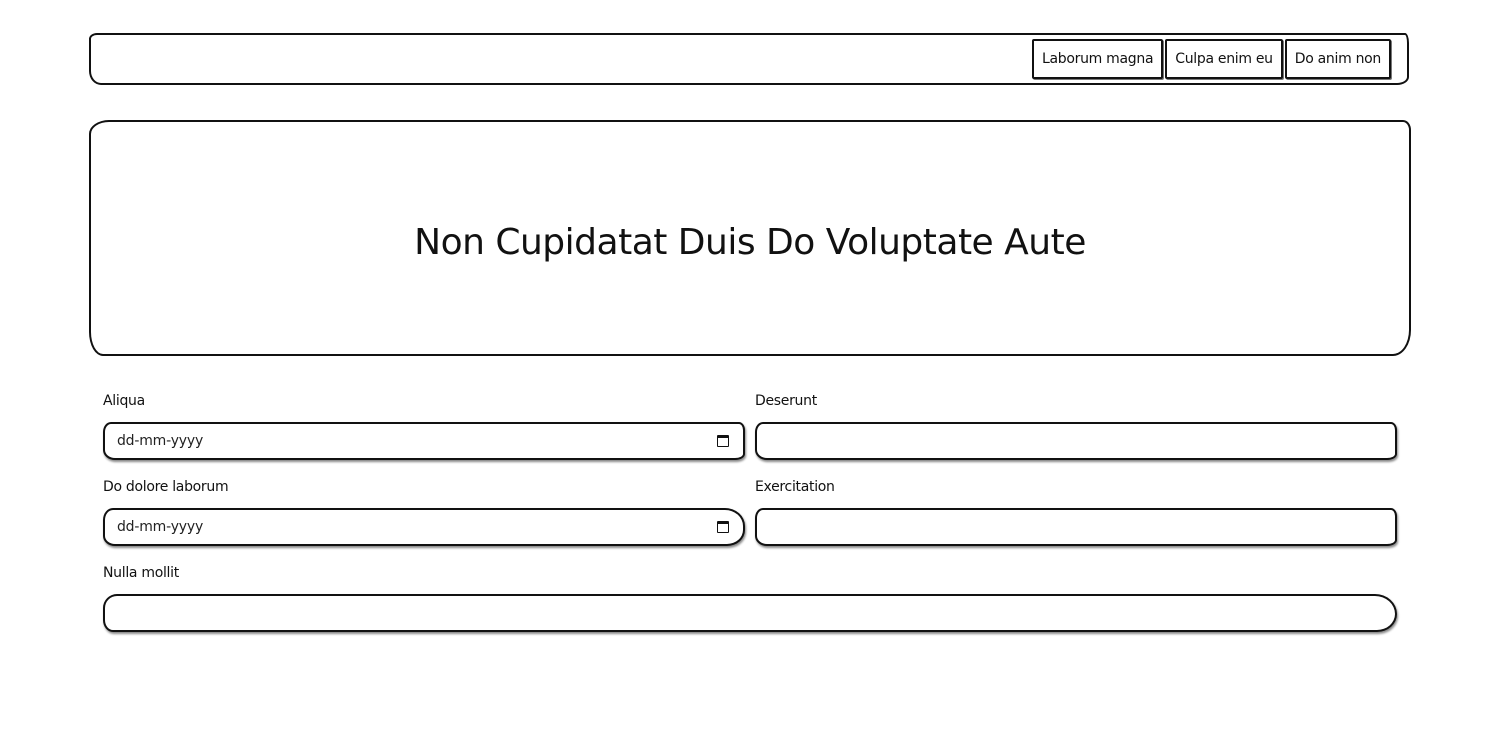 The height and width of the screenshot is (752, 1500). Describe the element at coordinates (795, 487) in the screenshot. I see `exercitation-label: Exercitation` at that location.